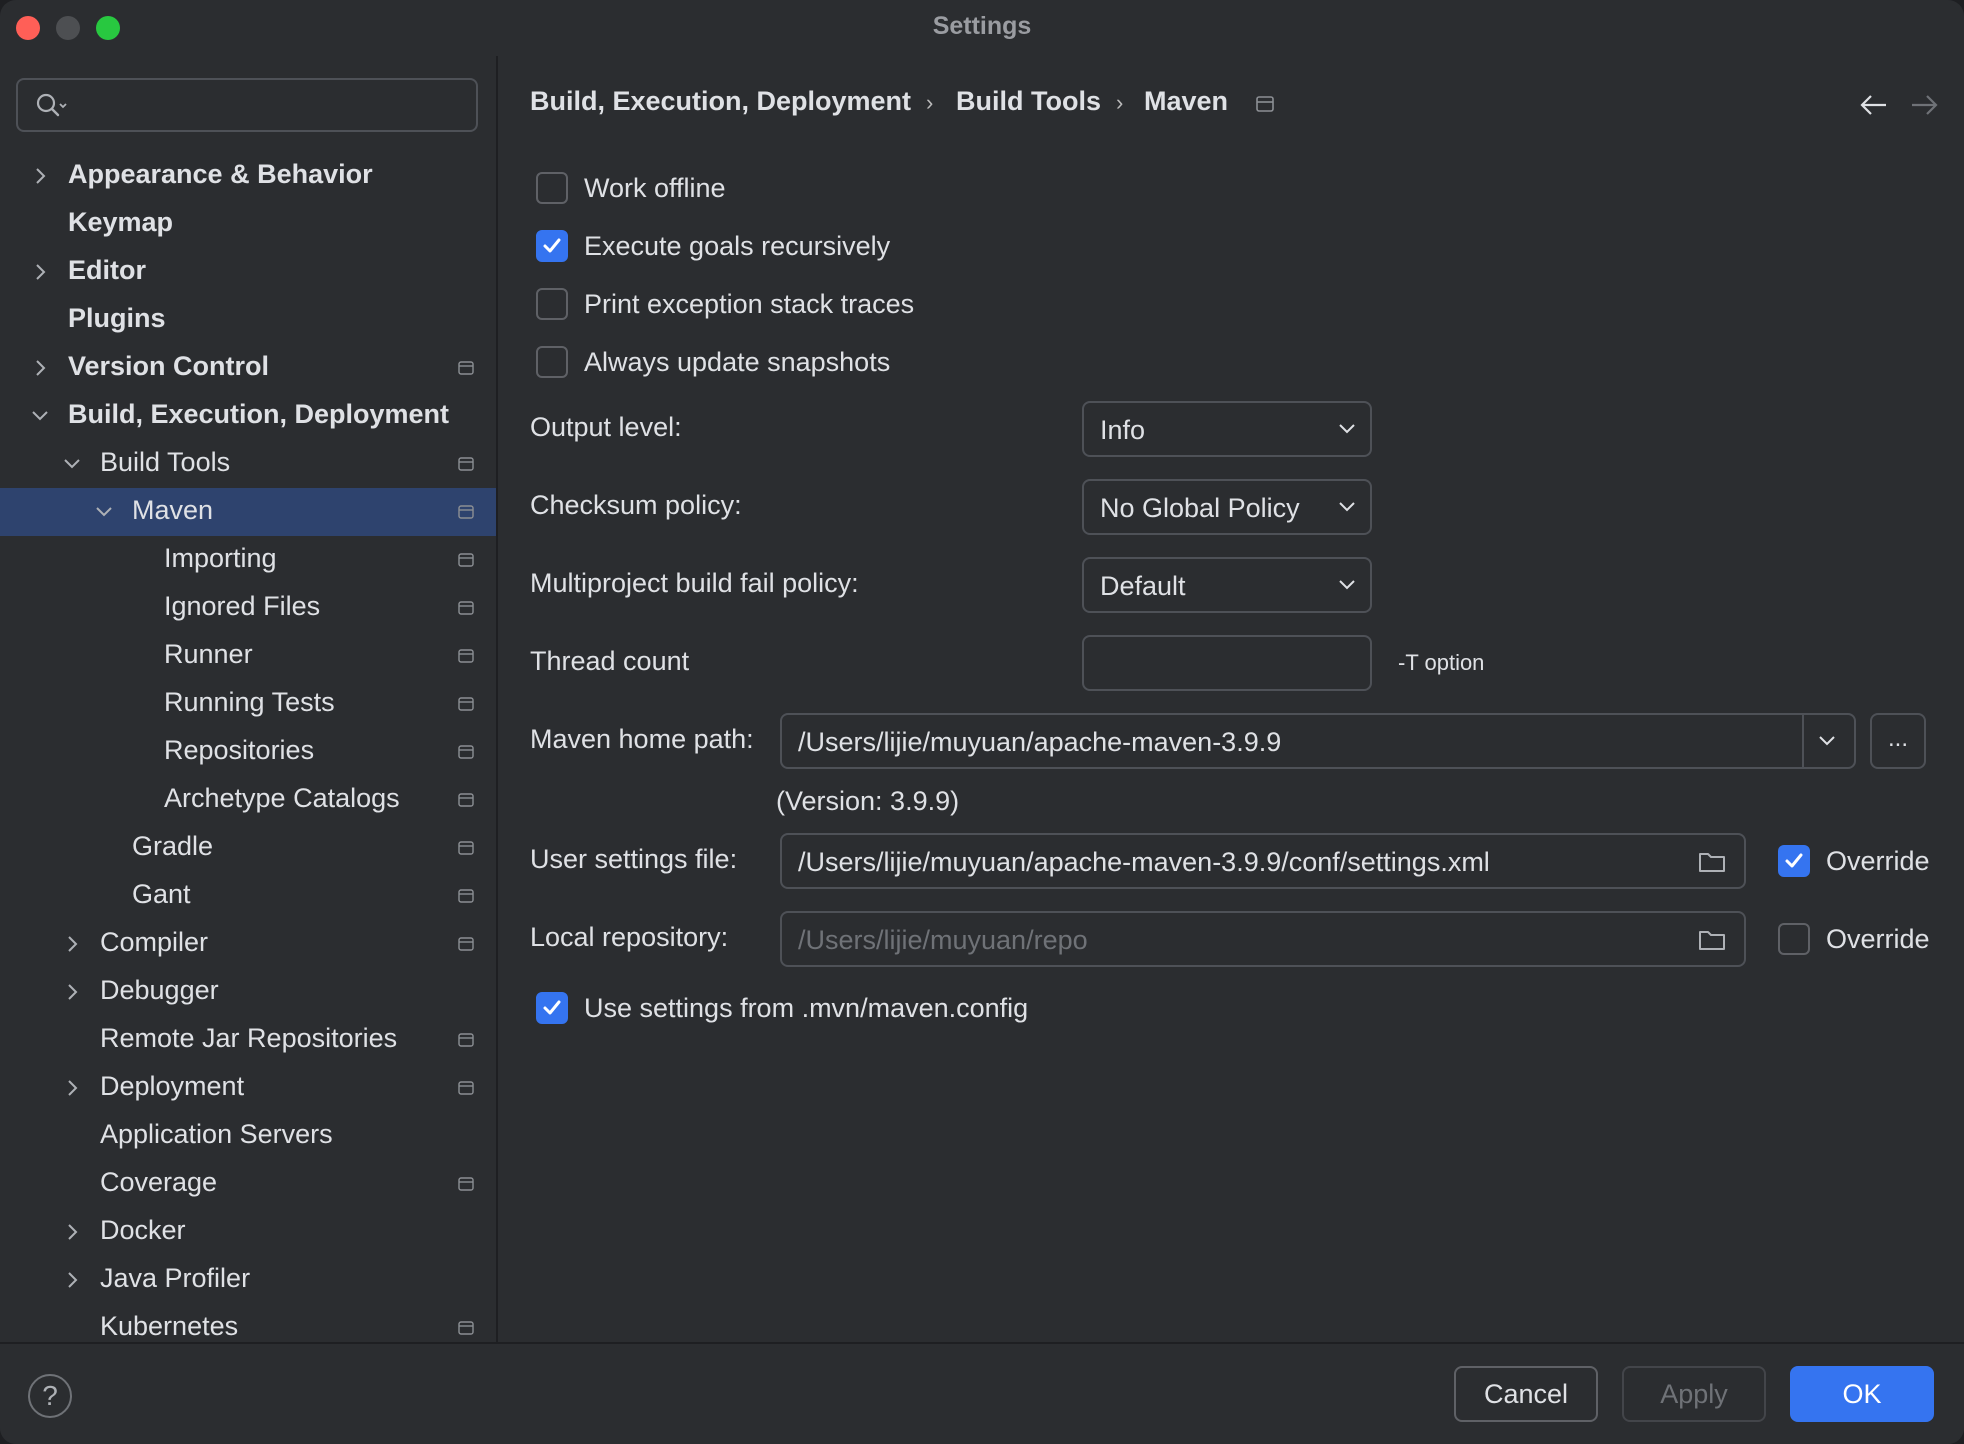 The height and width of the screenshot is (1444, 1964). Describe the element at coordinates (220, 558) in the screenshot. I see `sidebar-item-label: Importing` at that location.